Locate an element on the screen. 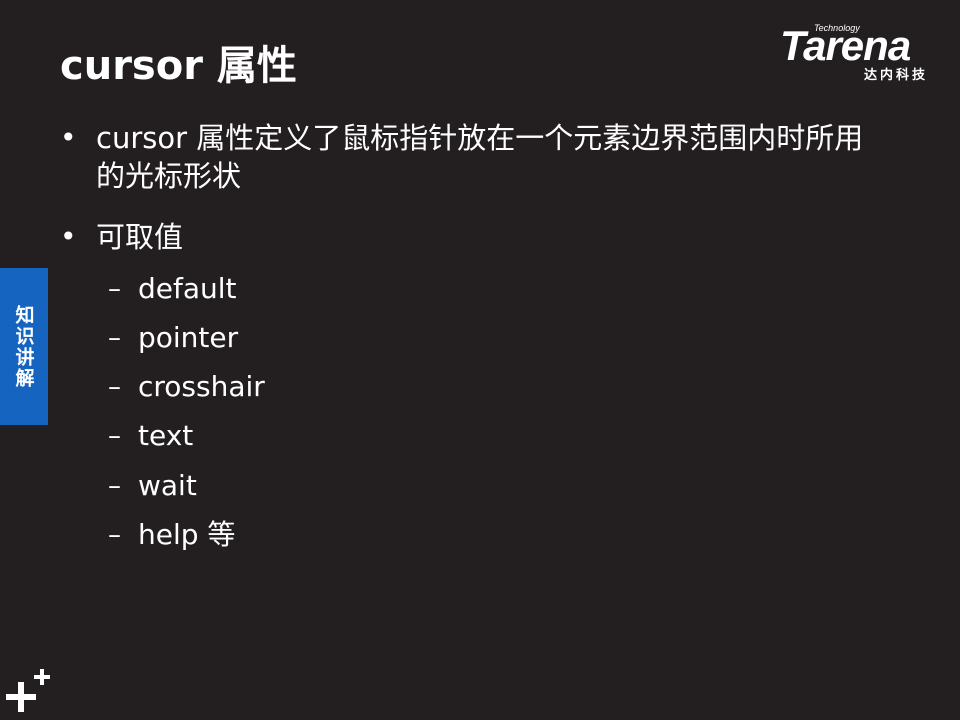 The image size is (960, 720). bullet-text: cursor 属性定义了鼠标指针放在一个元素边界范围内时所用的光标形状 is located at coordinates (480, 157).